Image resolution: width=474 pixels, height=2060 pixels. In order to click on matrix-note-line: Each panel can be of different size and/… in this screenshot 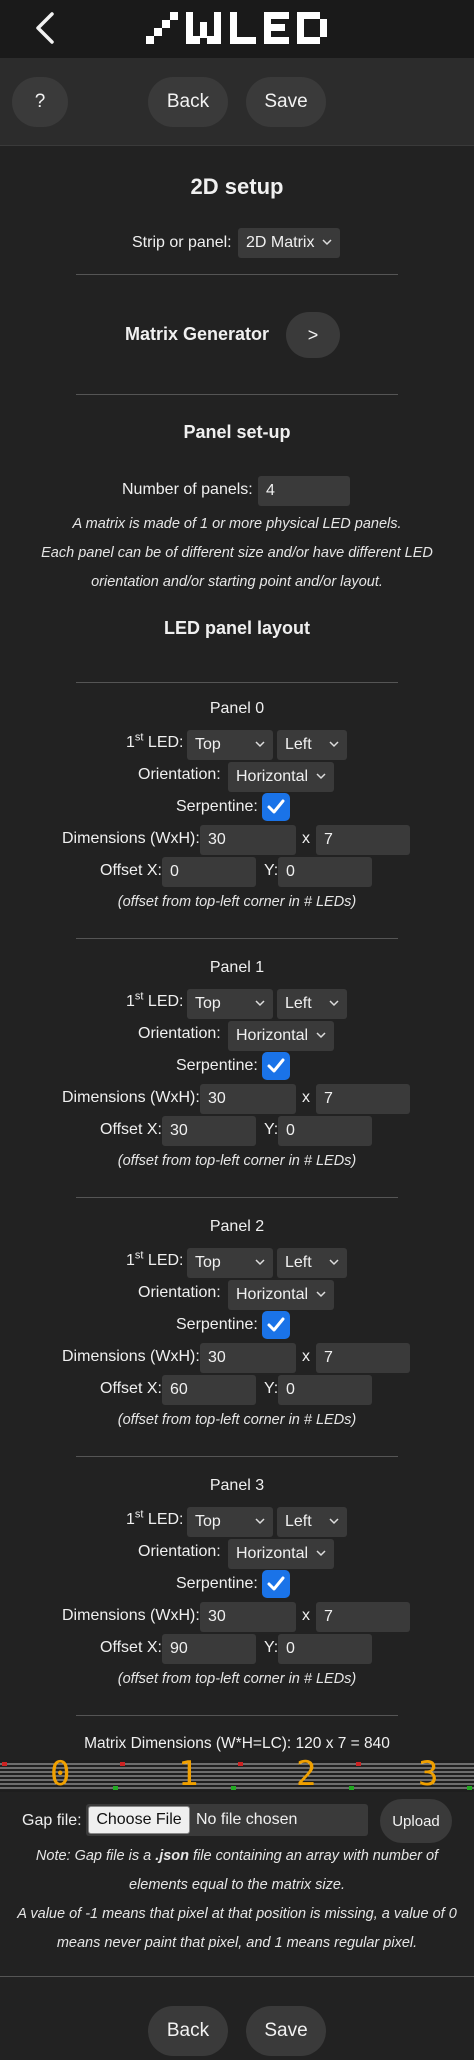, I will do `click(237, 553)`.